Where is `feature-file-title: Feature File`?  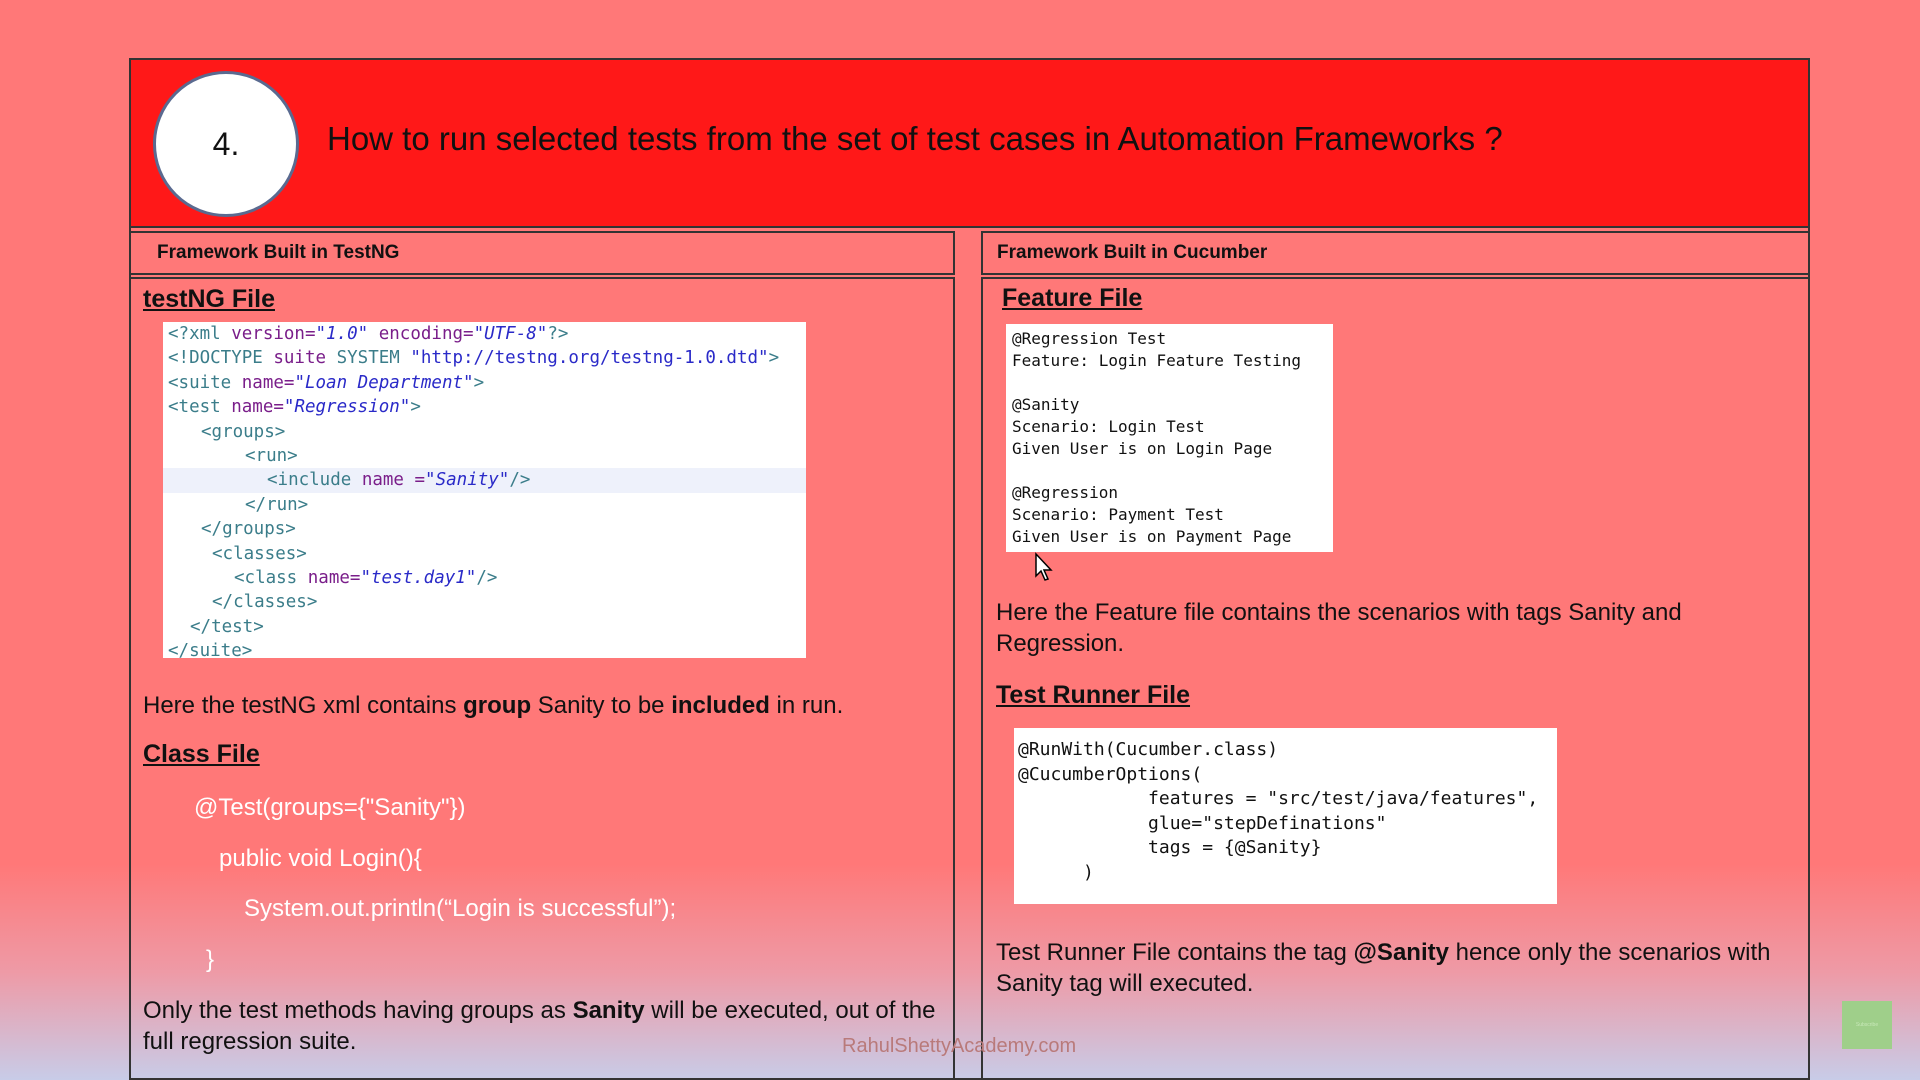
feature-file-title: Feature File is located at coordinates (1072, 298).